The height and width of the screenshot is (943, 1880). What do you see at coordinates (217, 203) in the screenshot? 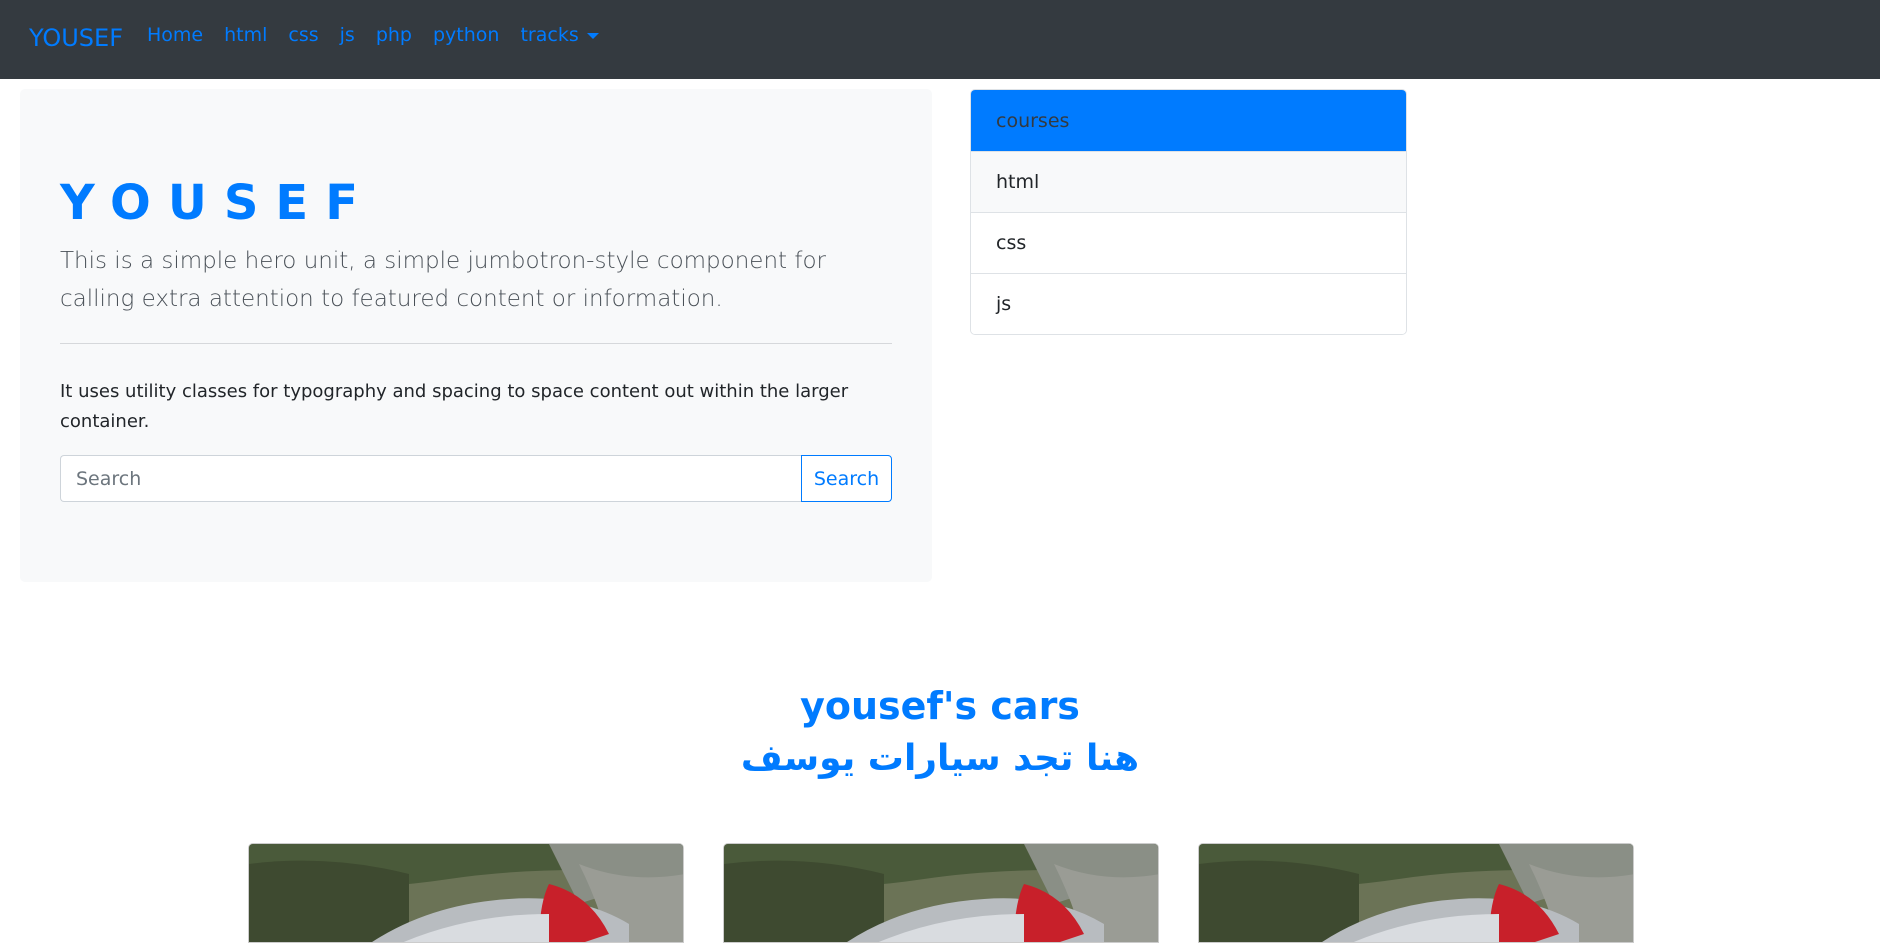
I see `jumbotron-title: YOUSEF` at bounding box center [217, 203].